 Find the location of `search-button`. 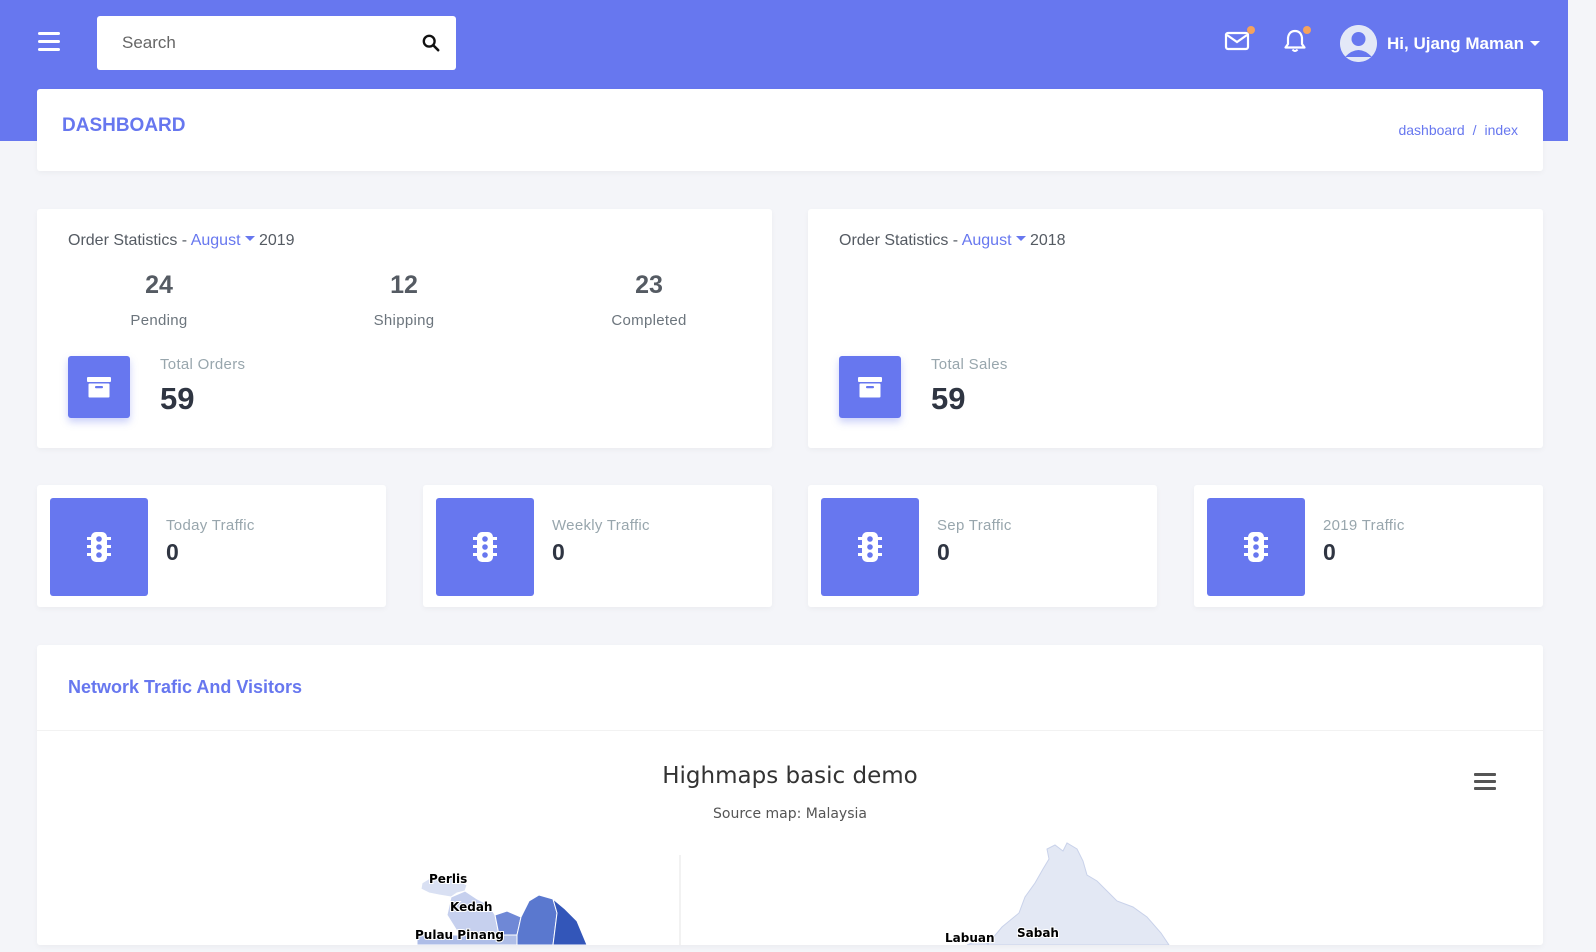

search-button is located at coordinates (430, 43).